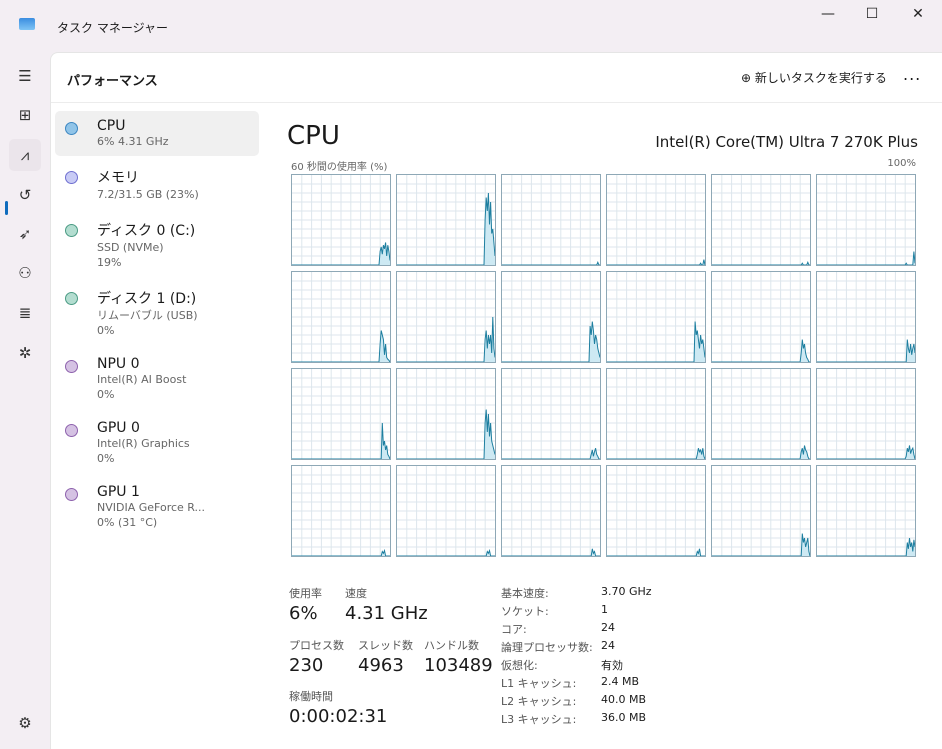 The image size is (942, 749). What do you see at coordinates (306, 665) in the screenshot?
I see `processes-value: 230` at bounding box center [306, 665].